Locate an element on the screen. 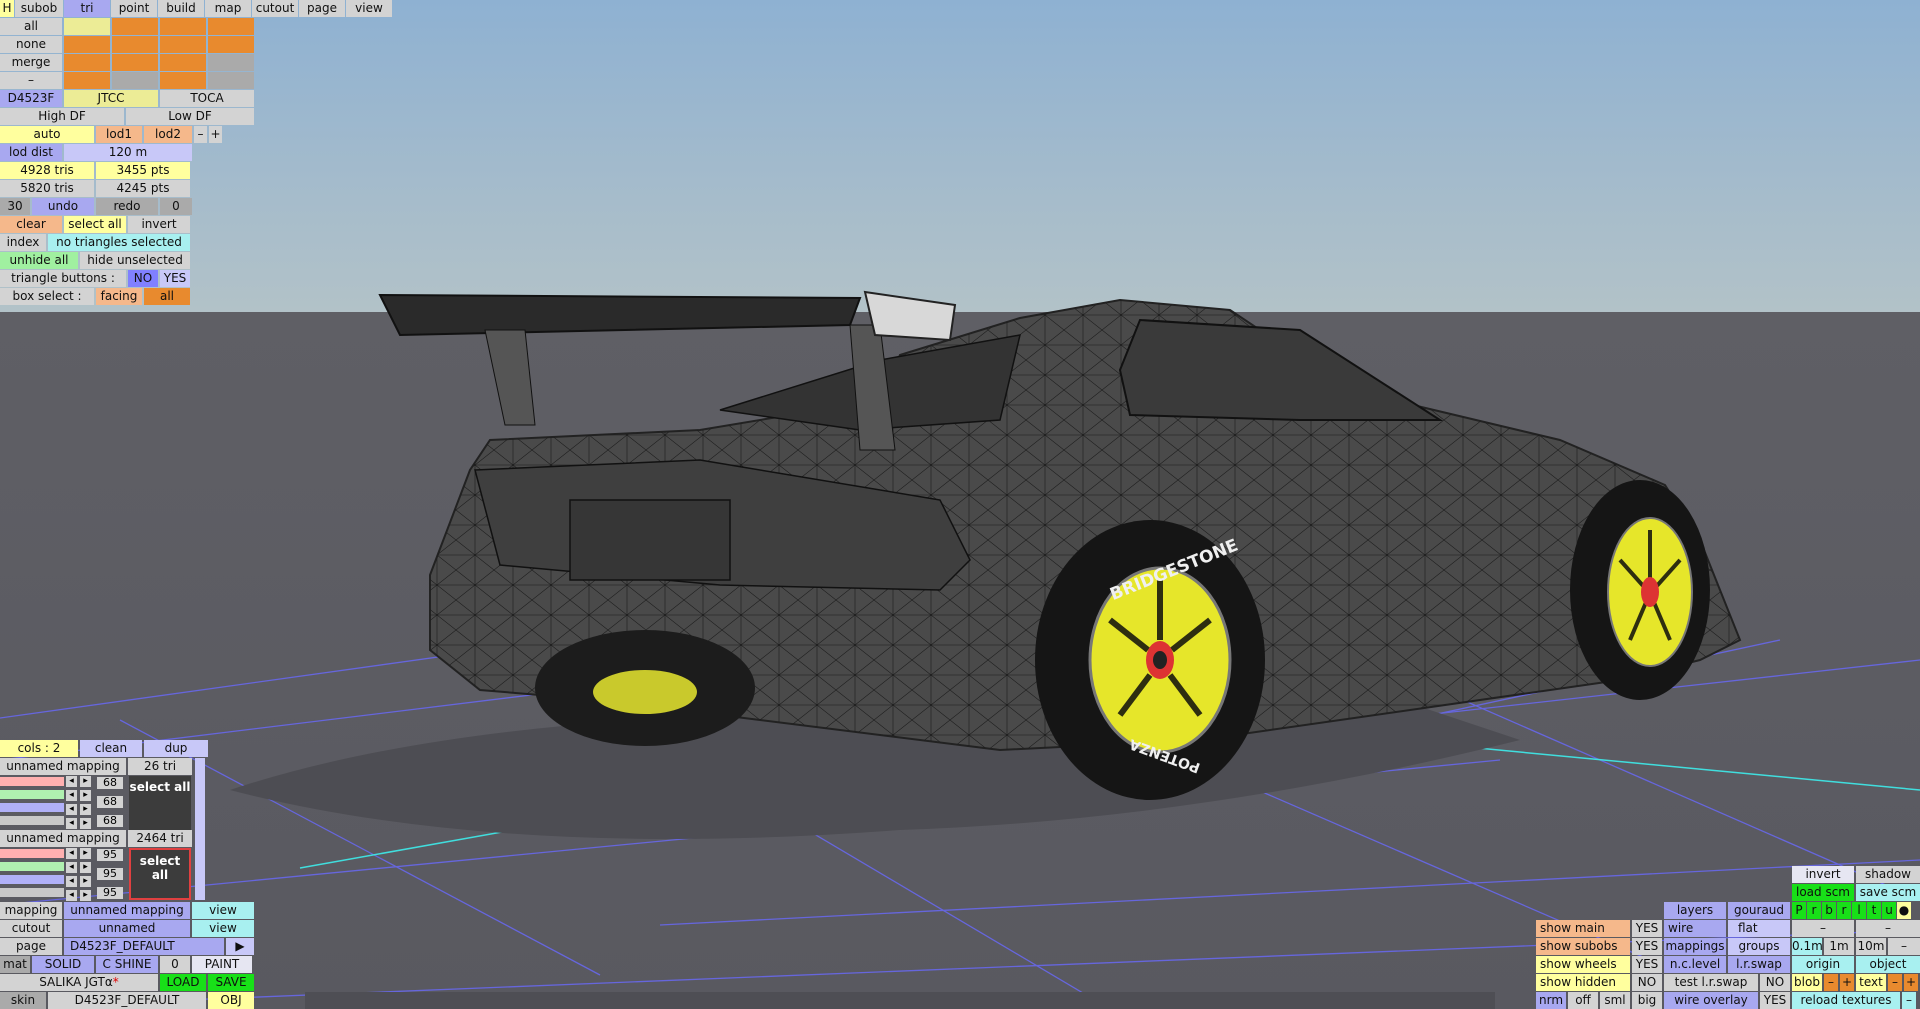 The width and height of the screenshot is (1920, 1009). dup-button: dup is located at coordinates (176, 748).